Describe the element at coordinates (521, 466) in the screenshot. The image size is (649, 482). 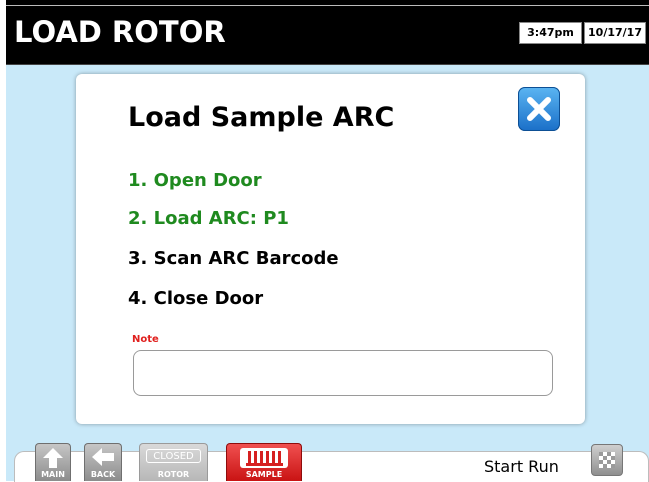
I see `start-run-label: Start Run` at that location.